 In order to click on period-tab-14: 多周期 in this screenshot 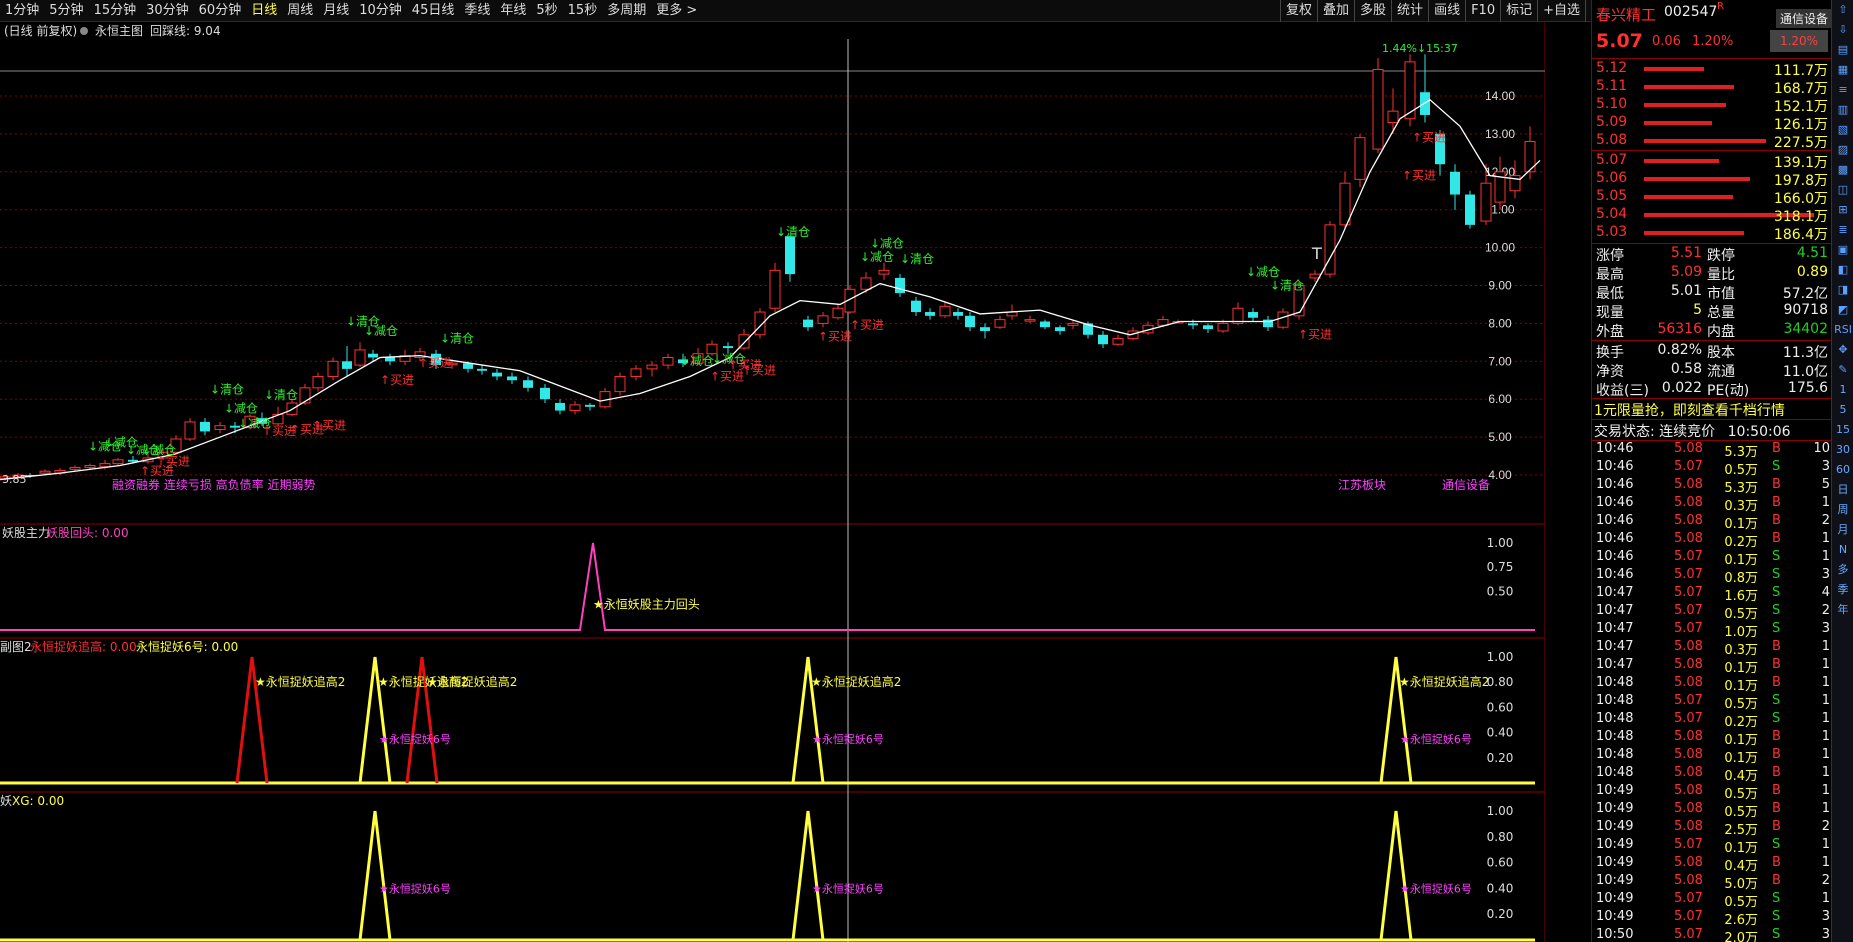, I will do `click(626, 11)`.